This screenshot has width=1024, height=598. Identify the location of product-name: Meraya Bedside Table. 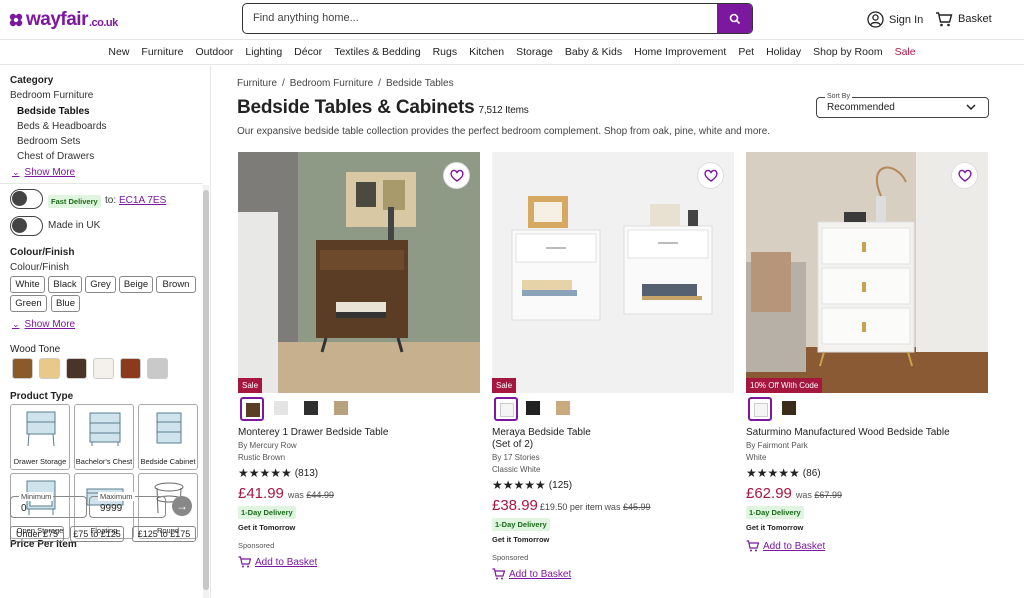
(613, 433).